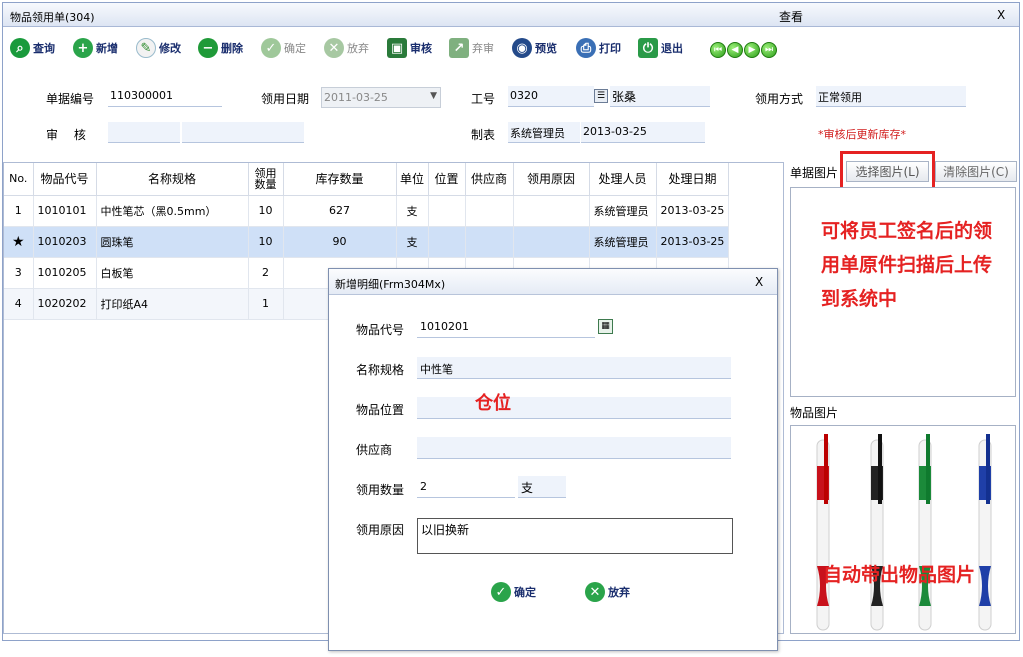 The height and width of the screenshot is (657, 1023). I want to click on cell-name: 白板笔, so click(172, 273).